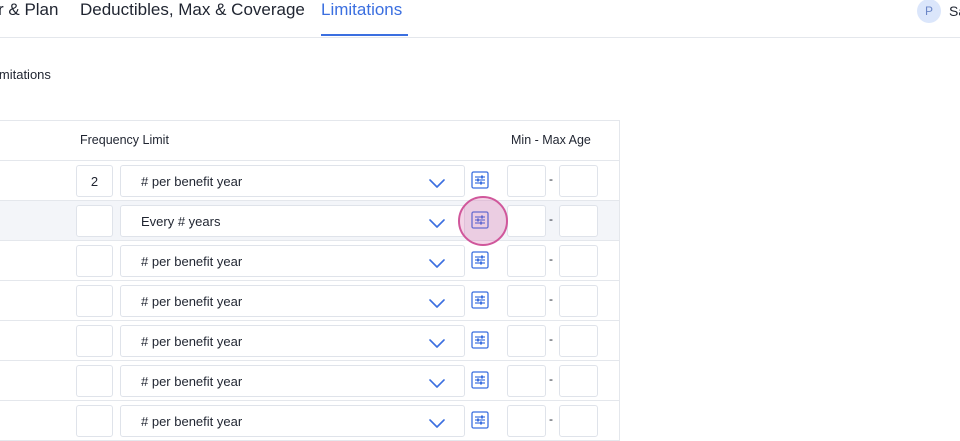 This screenshot has width=960, height=441. I want to click on frequency-count-input: 2, so click(94, 181).